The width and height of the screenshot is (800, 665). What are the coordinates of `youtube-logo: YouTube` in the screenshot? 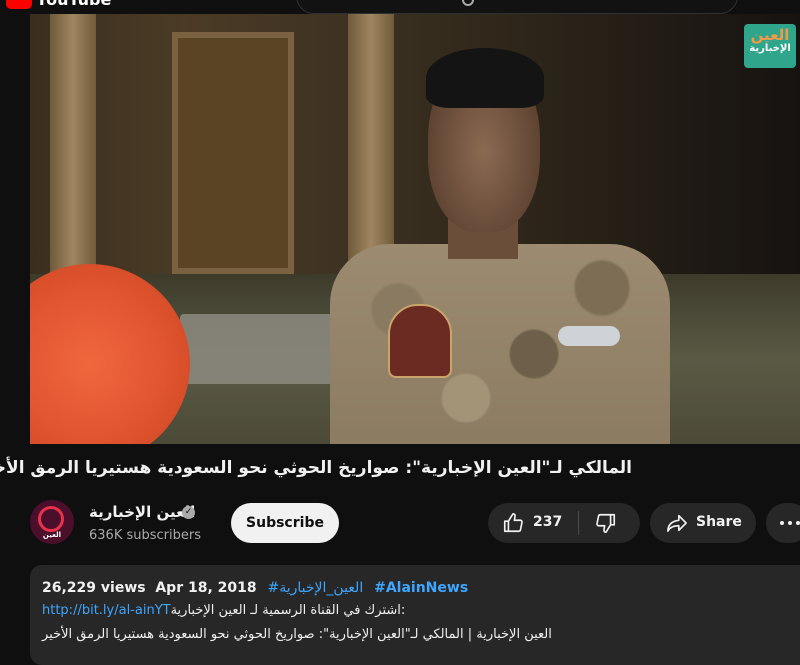 It's located at (58, 4).